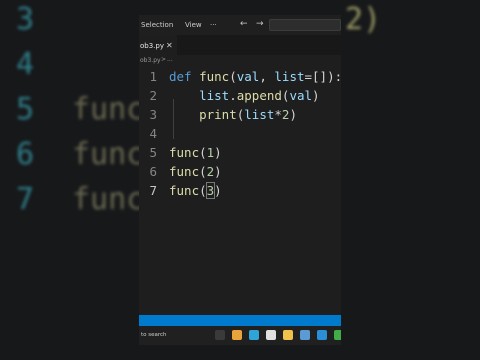 Image resolution: width=480 pixels, height=360 pixels. What do you see at coordinates (153, 133) in the screenshot?
I see `line-number: 4` at bounding box center [153, 133].